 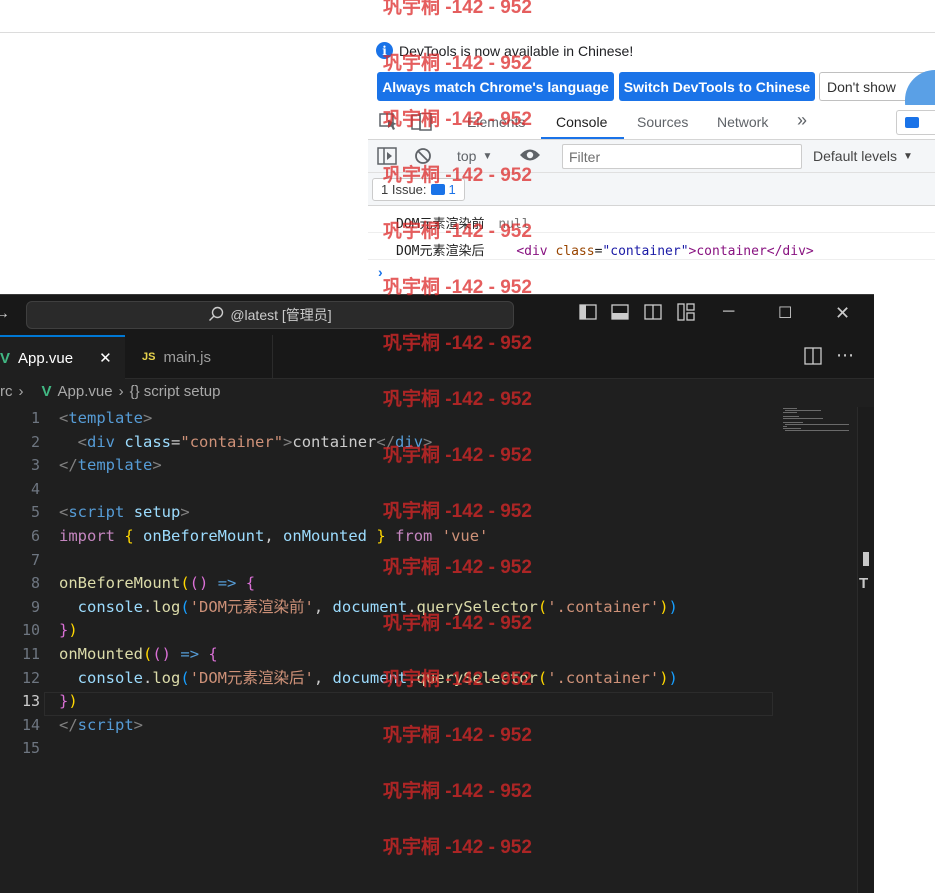 What do you see at coordinates (35, 559) in the screenshot?
I see `line-number: 7` at bounding box center [35, 559].